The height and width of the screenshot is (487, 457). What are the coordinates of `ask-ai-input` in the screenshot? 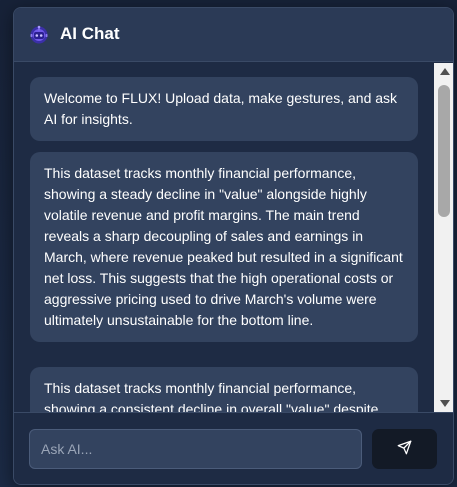 It's located at (195, 449).